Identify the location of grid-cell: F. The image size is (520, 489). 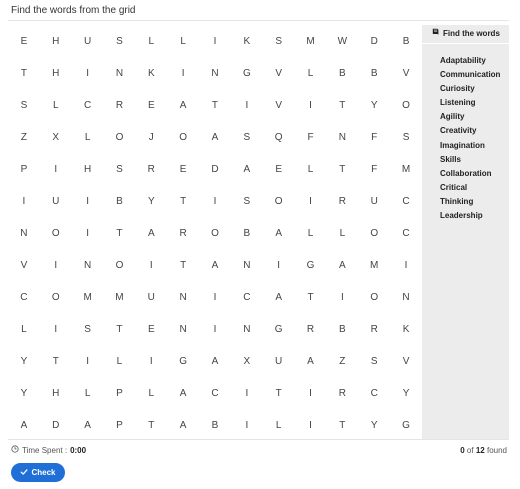
(311, 137).